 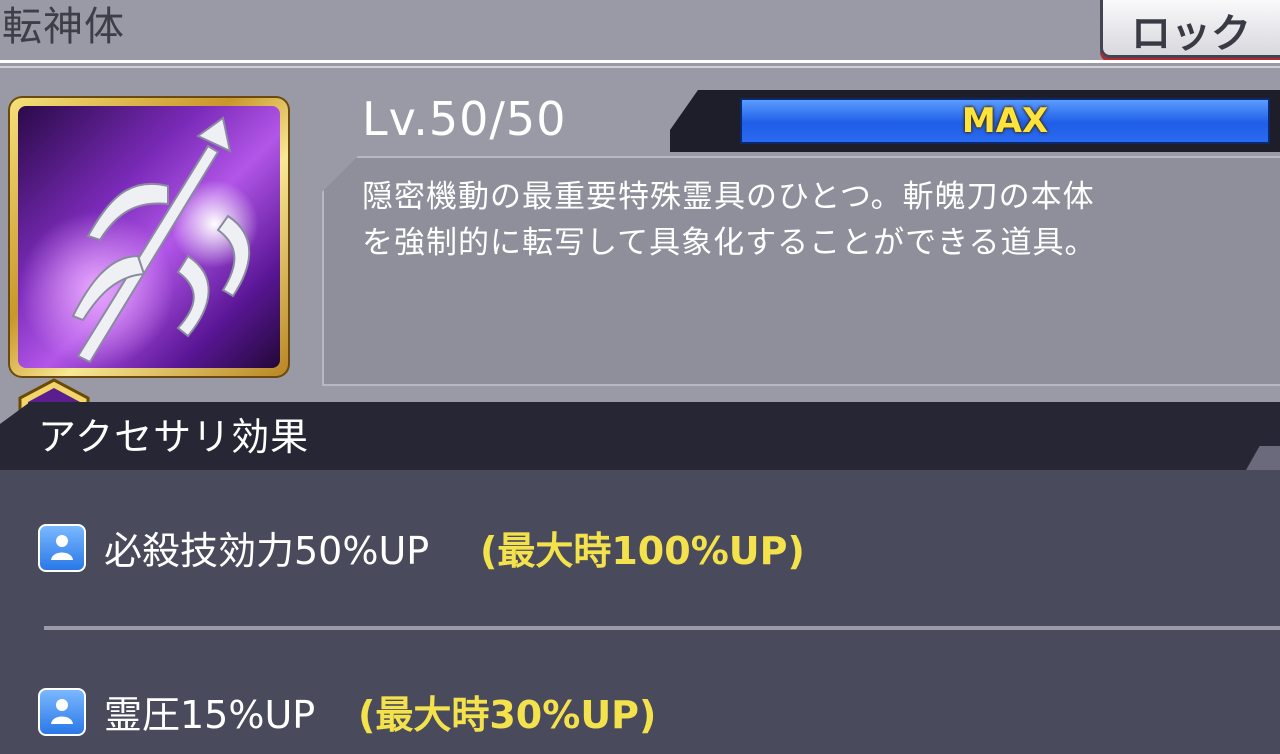 I want to click on trident-icon, so click(x=161, y=240).